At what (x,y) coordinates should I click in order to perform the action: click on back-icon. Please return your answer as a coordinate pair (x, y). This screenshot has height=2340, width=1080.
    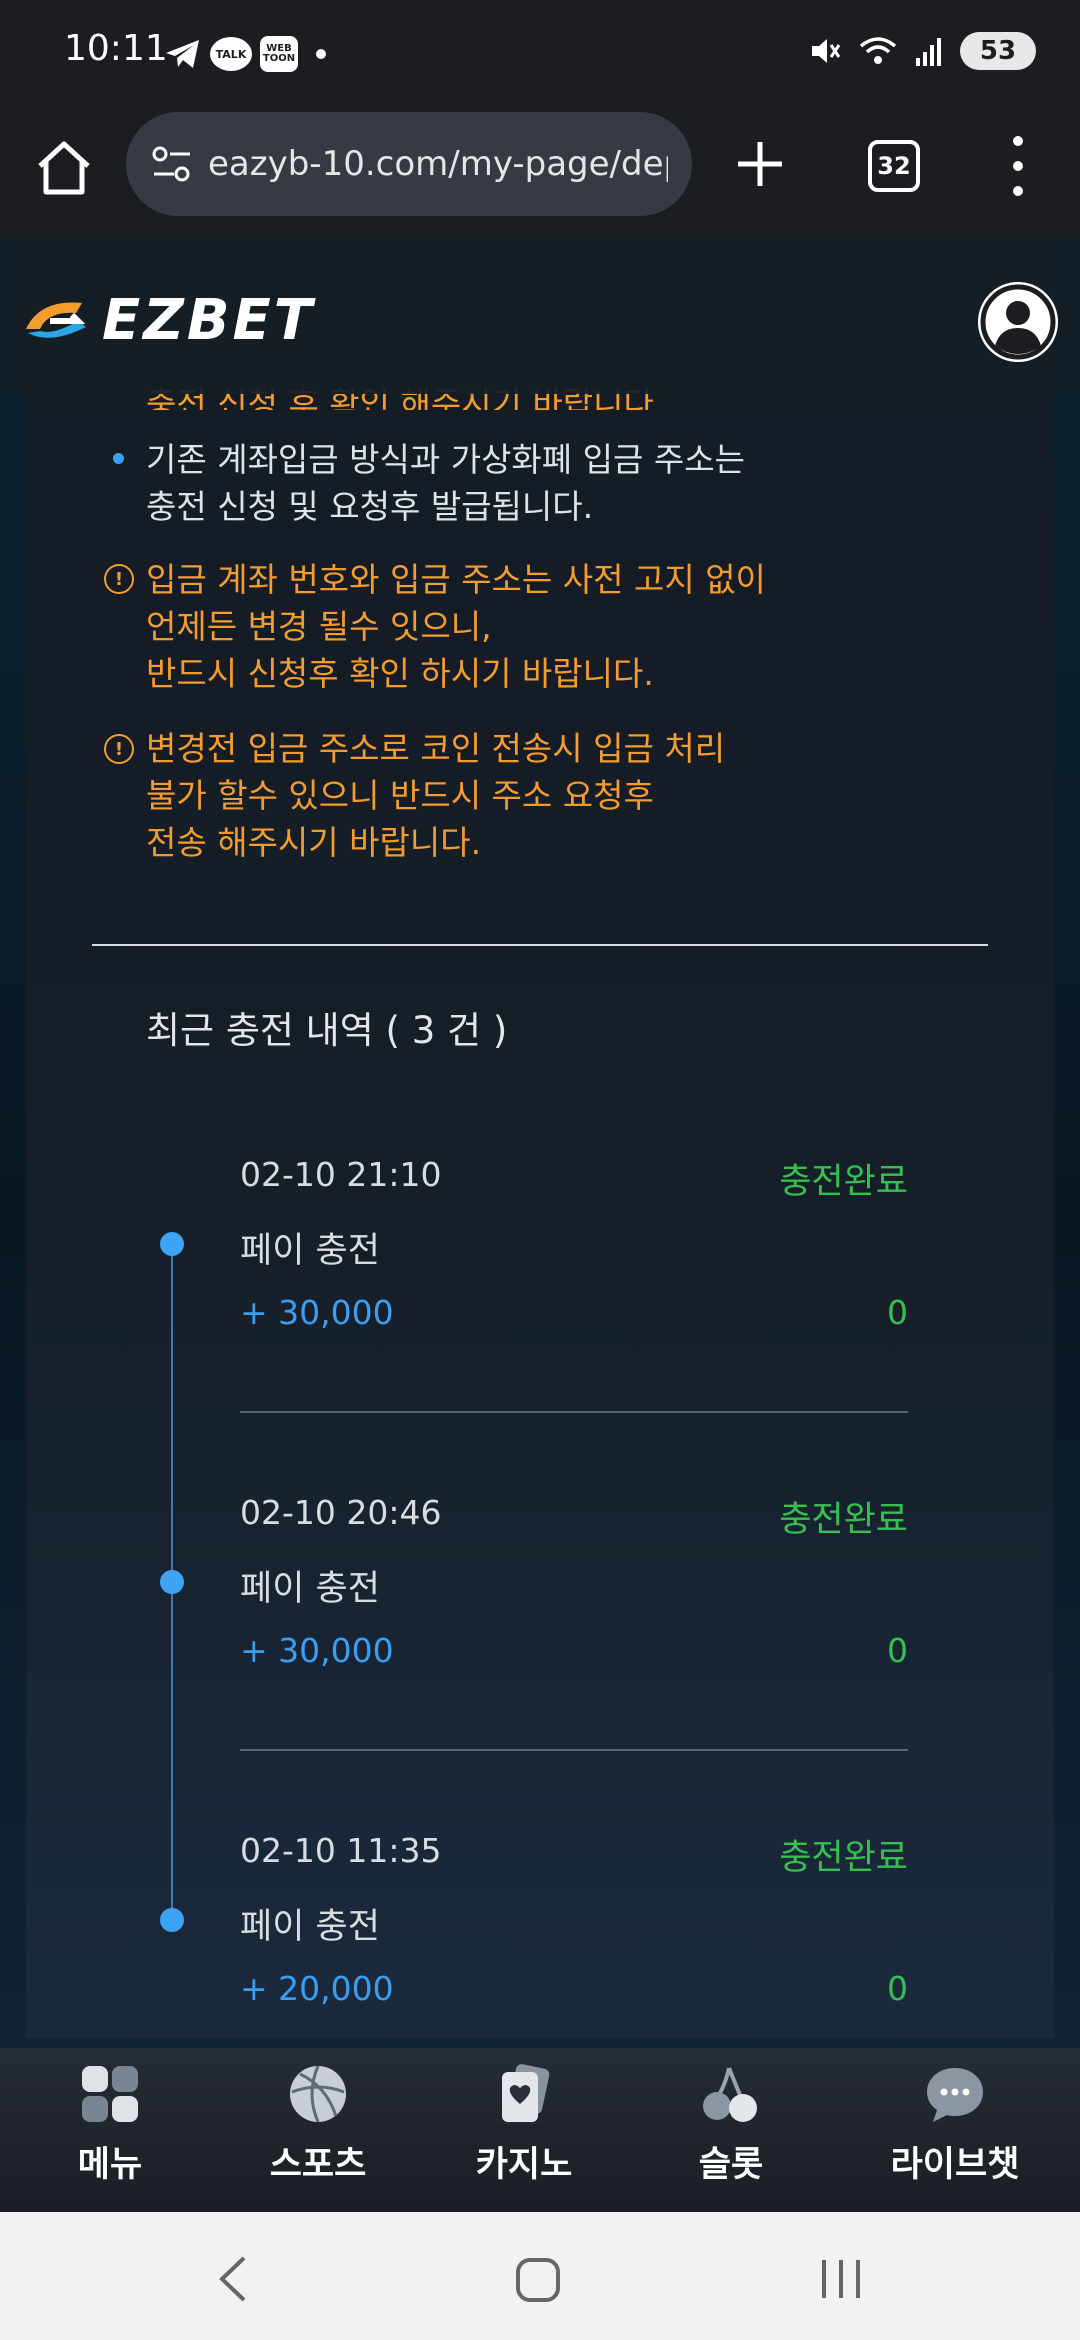
    Looking at the image, I should click on (234, 2279).